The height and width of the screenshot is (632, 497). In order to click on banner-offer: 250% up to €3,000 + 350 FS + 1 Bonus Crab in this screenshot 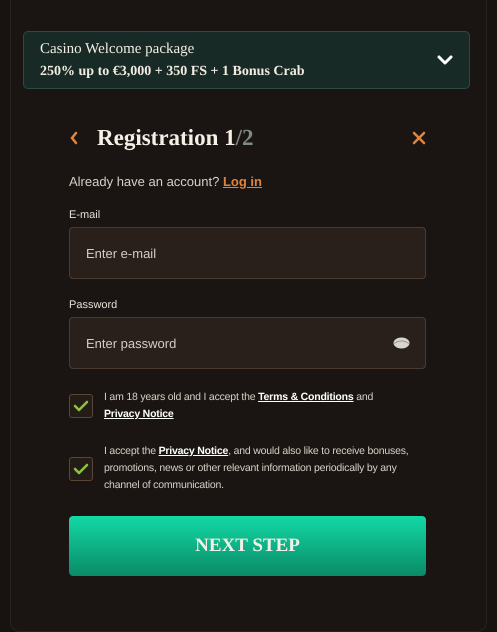, I will do `click(172, 72)`.